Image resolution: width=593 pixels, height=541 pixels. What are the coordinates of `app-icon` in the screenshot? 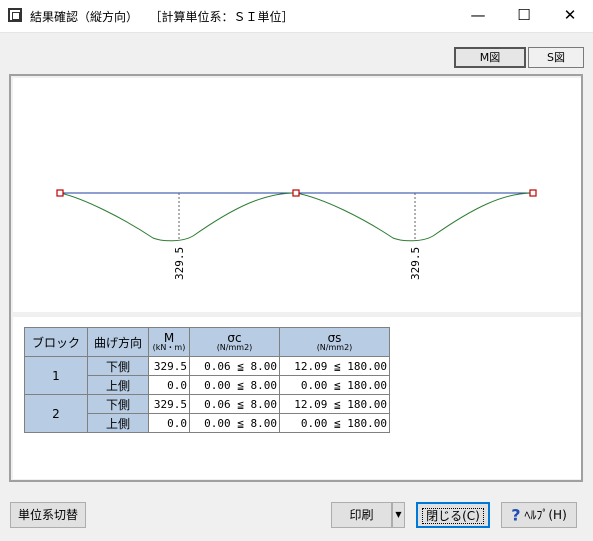 It's located at (15, 15).